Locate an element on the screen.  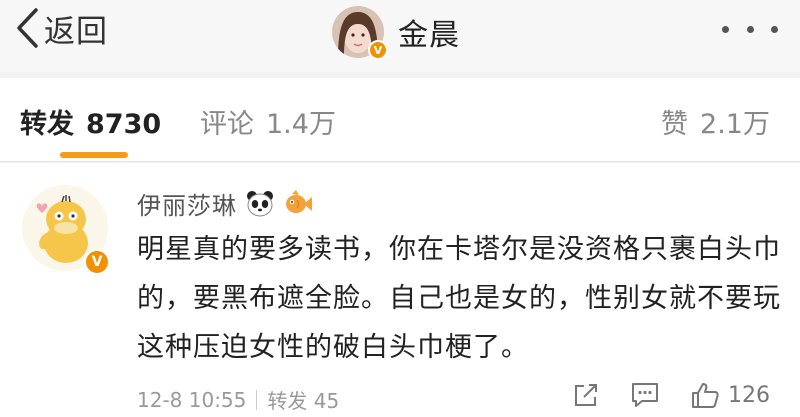
header-username: 金晨 is located at coordinates (429, 35).